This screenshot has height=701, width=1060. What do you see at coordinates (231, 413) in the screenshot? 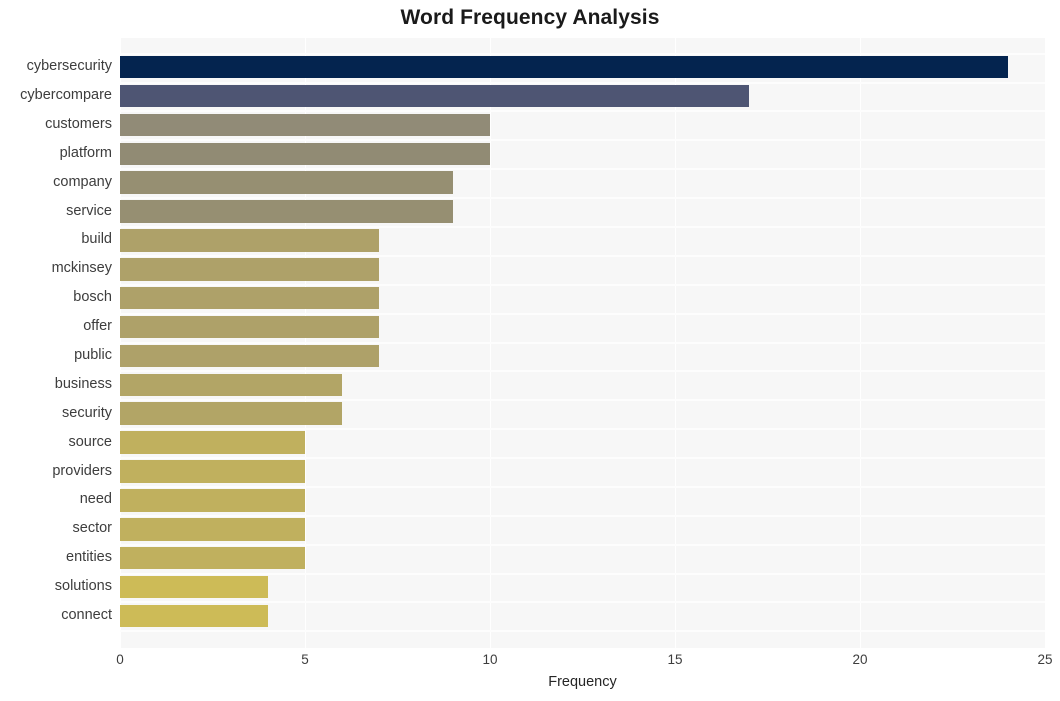
I see `bar-security` at bounding box center [231, 413].